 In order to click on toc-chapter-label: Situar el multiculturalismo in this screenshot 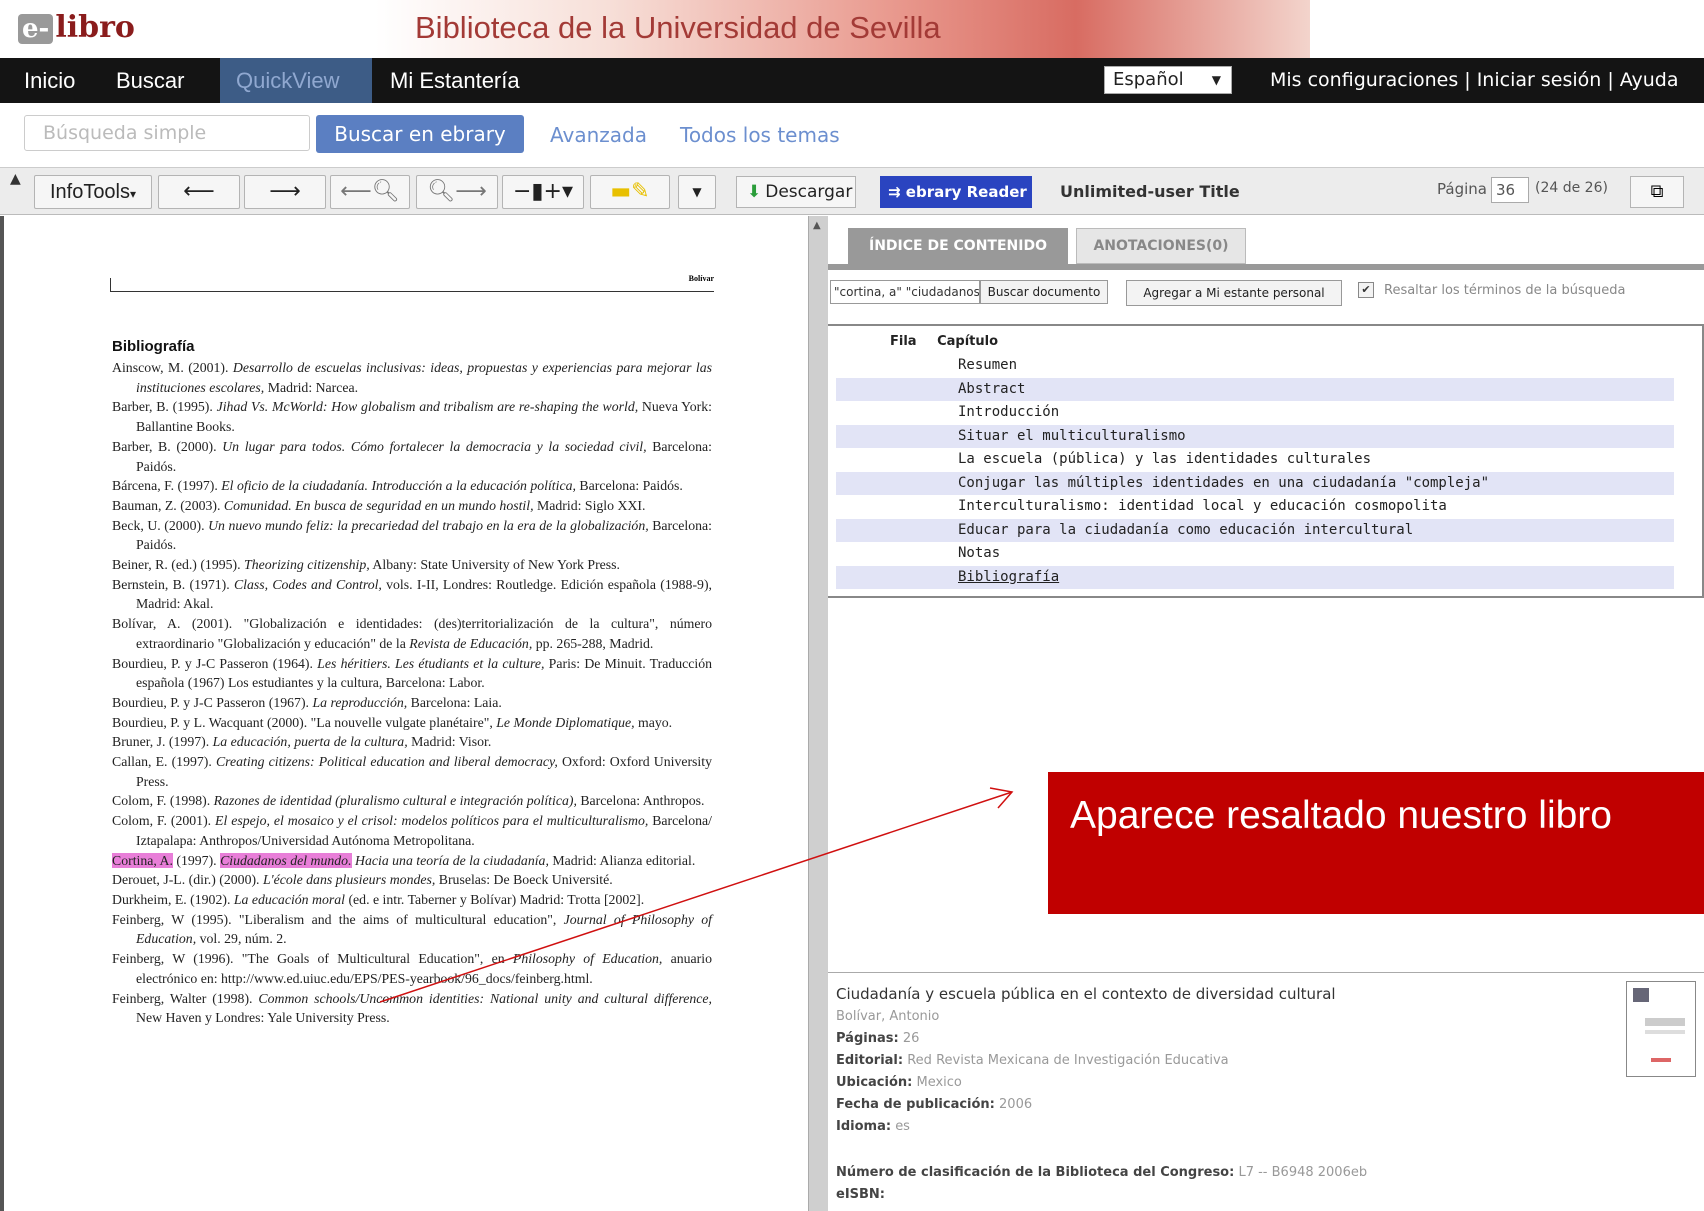, I will do `click(1072, 435)`.